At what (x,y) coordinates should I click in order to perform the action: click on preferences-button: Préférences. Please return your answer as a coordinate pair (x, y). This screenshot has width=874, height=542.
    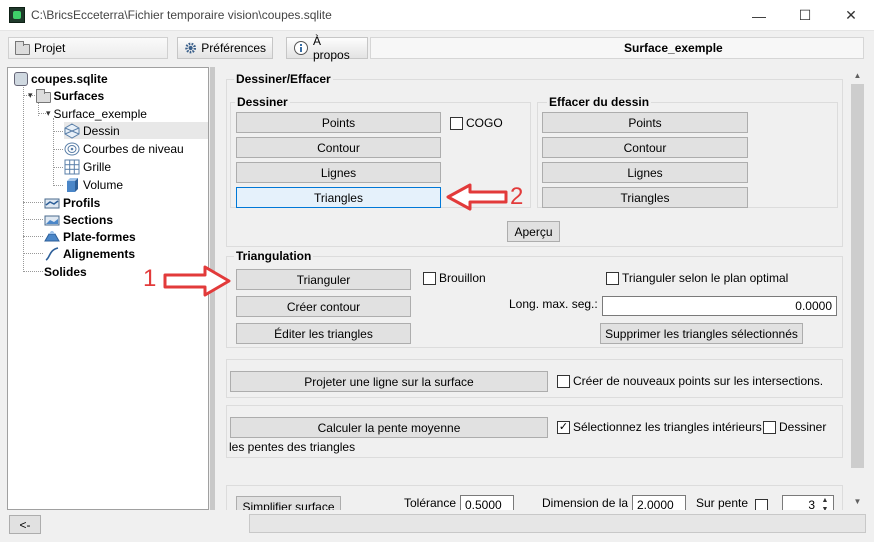
    Looking at the image, I should click on (225, 48).